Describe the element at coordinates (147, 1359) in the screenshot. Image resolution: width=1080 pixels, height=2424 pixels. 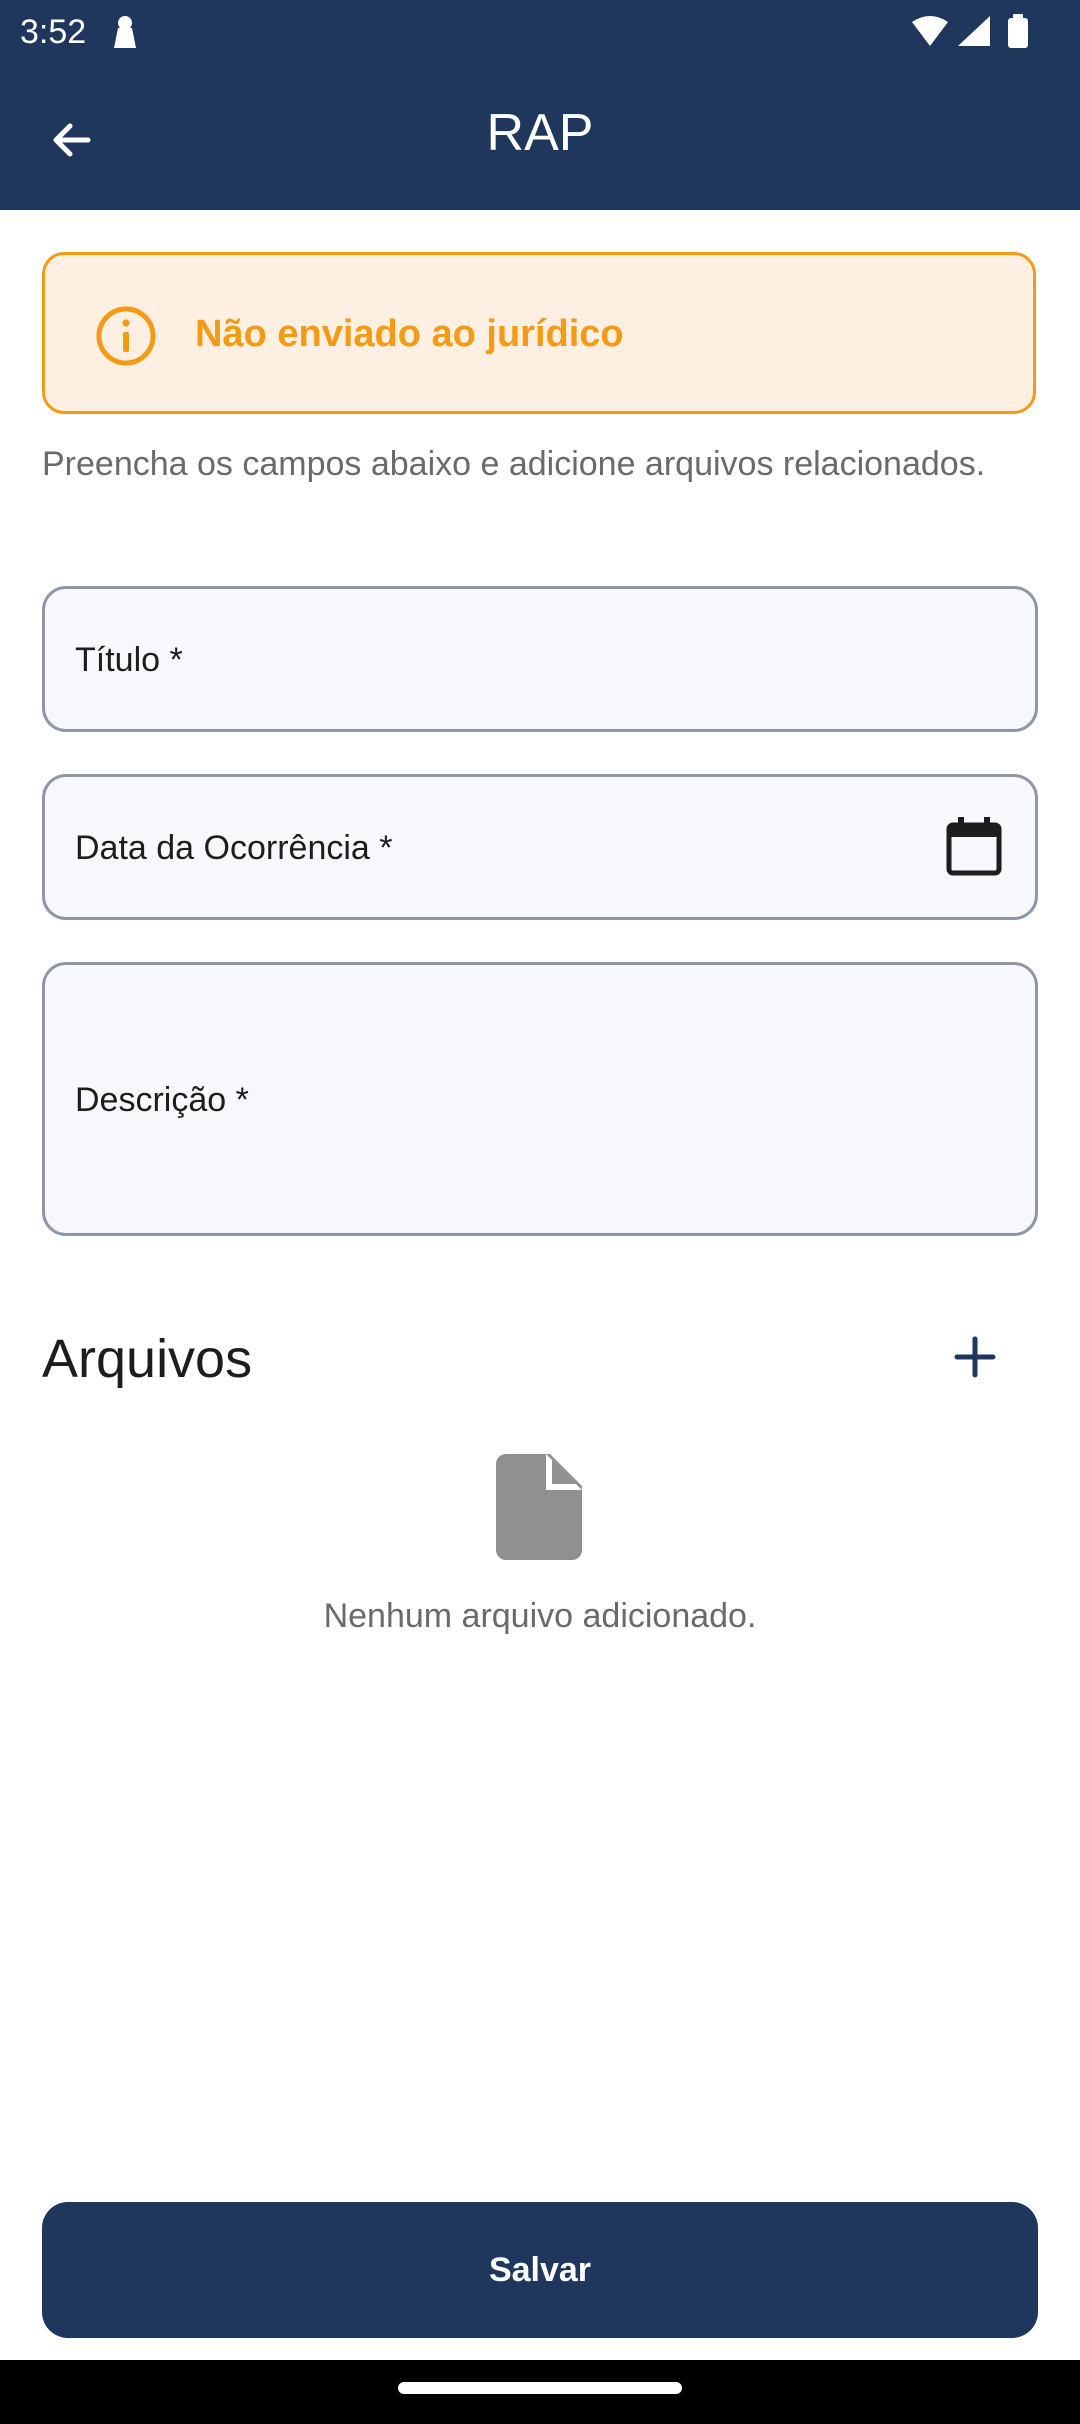
I see `files-heading: Arquivos` at that location.